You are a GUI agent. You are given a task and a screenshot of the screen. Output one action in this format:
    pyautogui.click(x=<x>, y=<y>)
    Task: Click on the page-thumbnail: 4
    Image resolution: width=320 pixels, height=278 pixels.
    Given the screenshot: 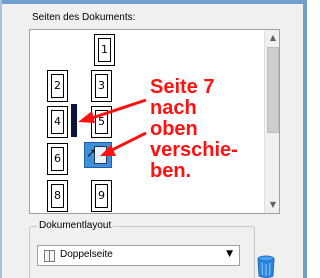 What is the action you would take?
    pyautogui.click(x=57, y=122)
    